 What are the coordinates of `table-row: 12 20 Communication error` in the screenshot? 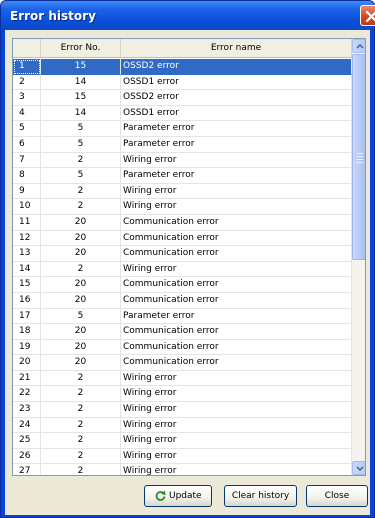 It's located at (182, 238).